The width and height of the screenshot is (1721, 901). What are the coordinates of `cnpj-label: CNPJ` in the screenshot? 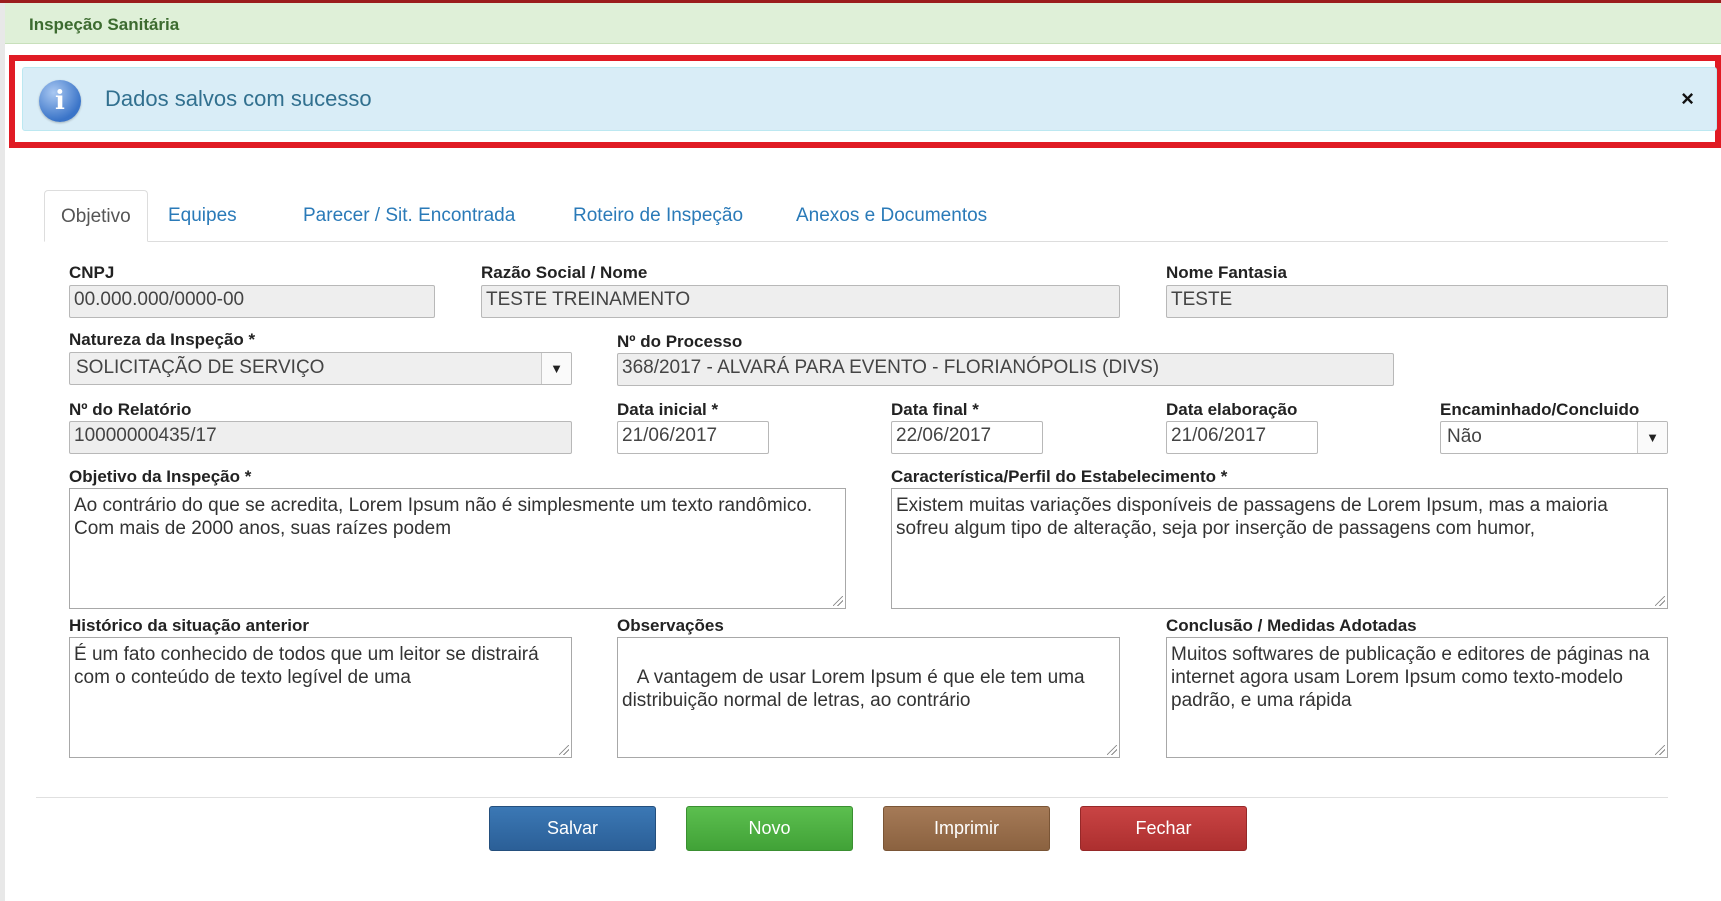 It's located at (92, 272).